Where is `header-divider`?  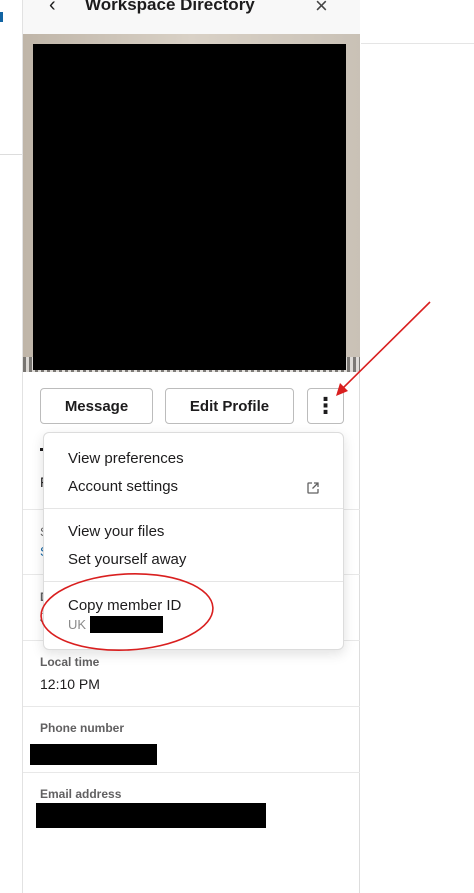
header-divider is located at coordinates (417, 43).